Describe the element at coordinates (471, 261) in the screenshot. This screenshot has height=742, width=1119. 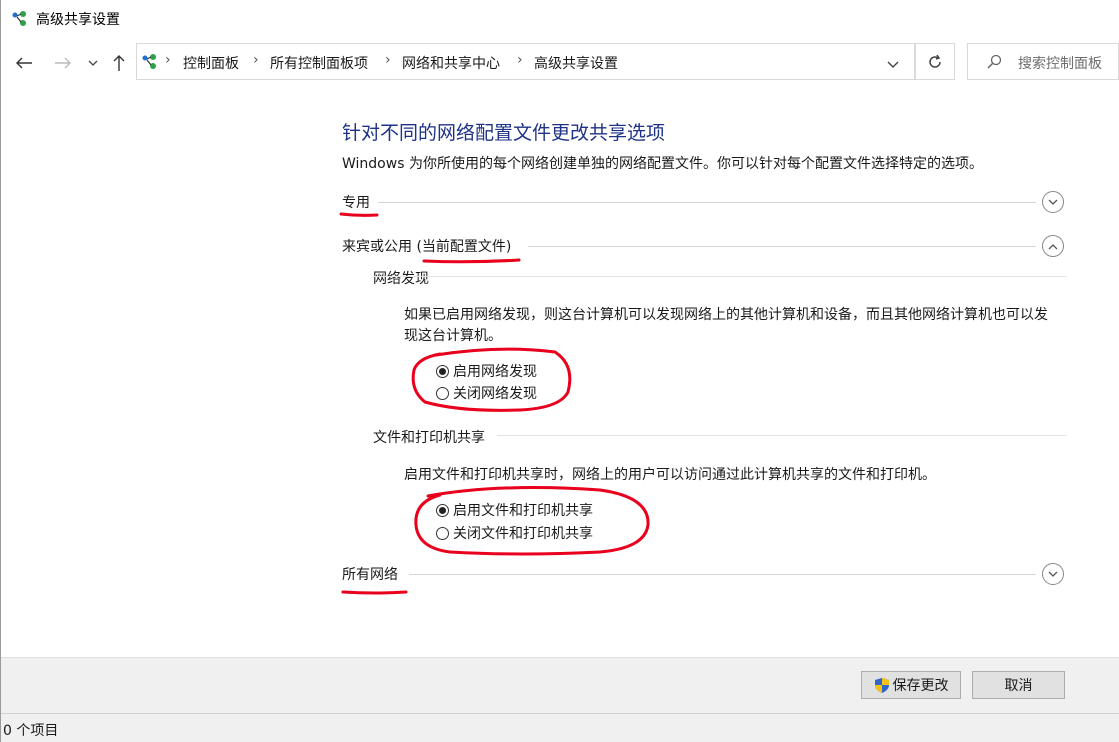
I see `underline-current-profile` at that location.